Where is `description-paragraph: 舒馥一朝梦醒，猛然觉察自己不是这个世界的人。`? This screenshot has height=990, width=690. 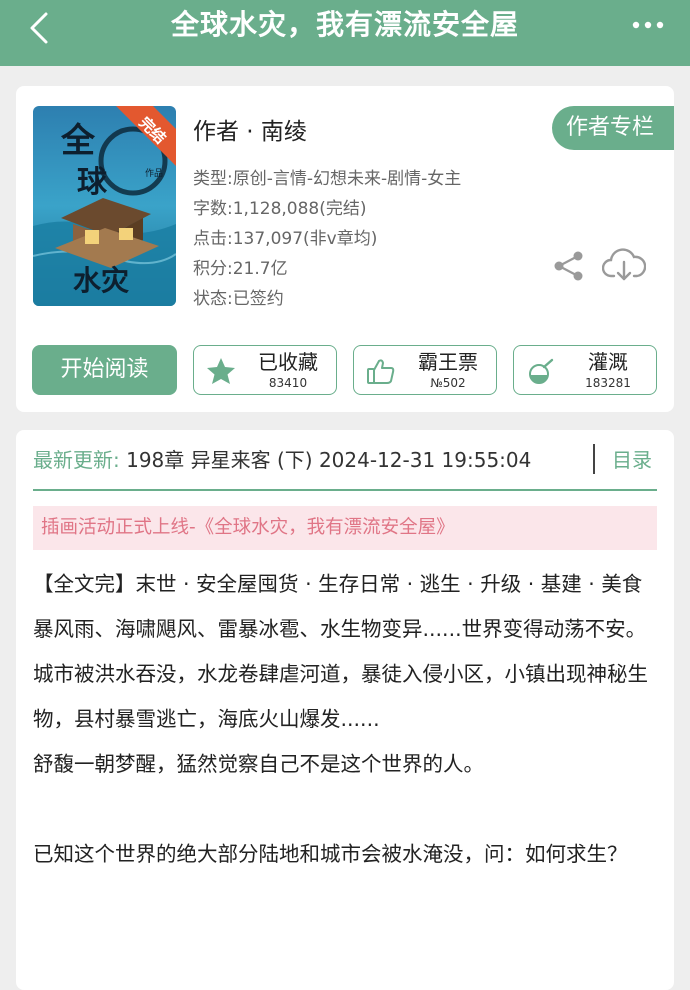 description-paragraph: 舒馥一朝梦醒，猛然觉察自己不是这个世界的人。 is located at coordinates (258, 764).